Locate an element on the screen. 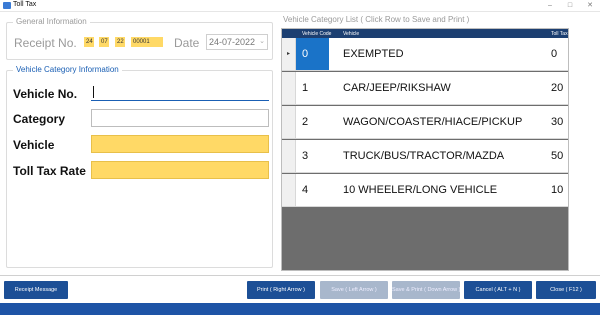  maximize-button: □ is located at coordinates (570, 6).